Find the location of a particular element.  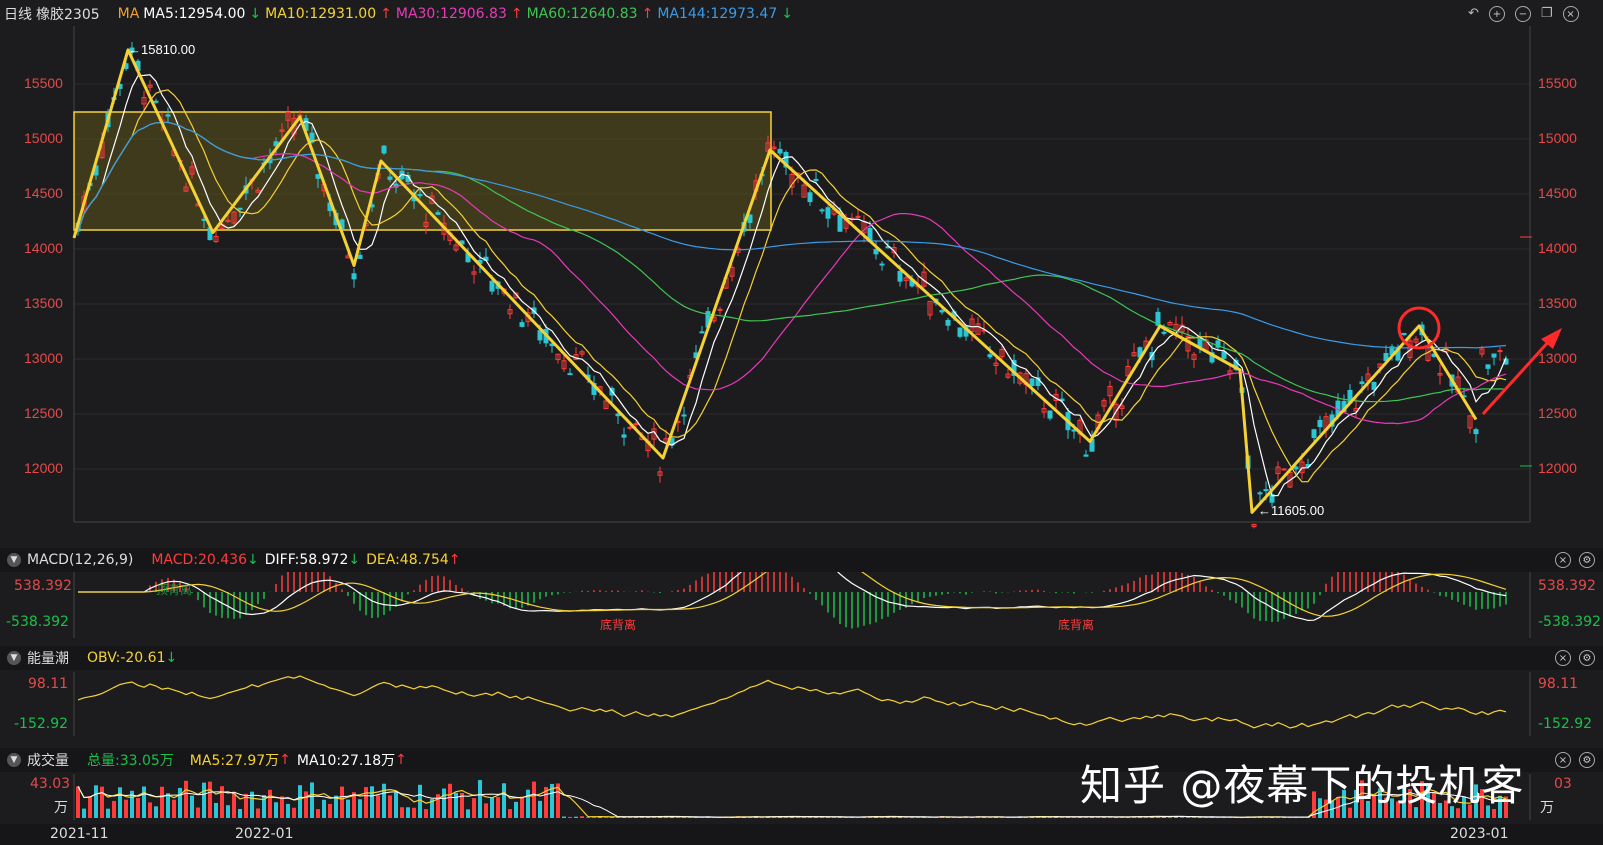

restore-icon: ❐ is located at coordinates (1547, 14).